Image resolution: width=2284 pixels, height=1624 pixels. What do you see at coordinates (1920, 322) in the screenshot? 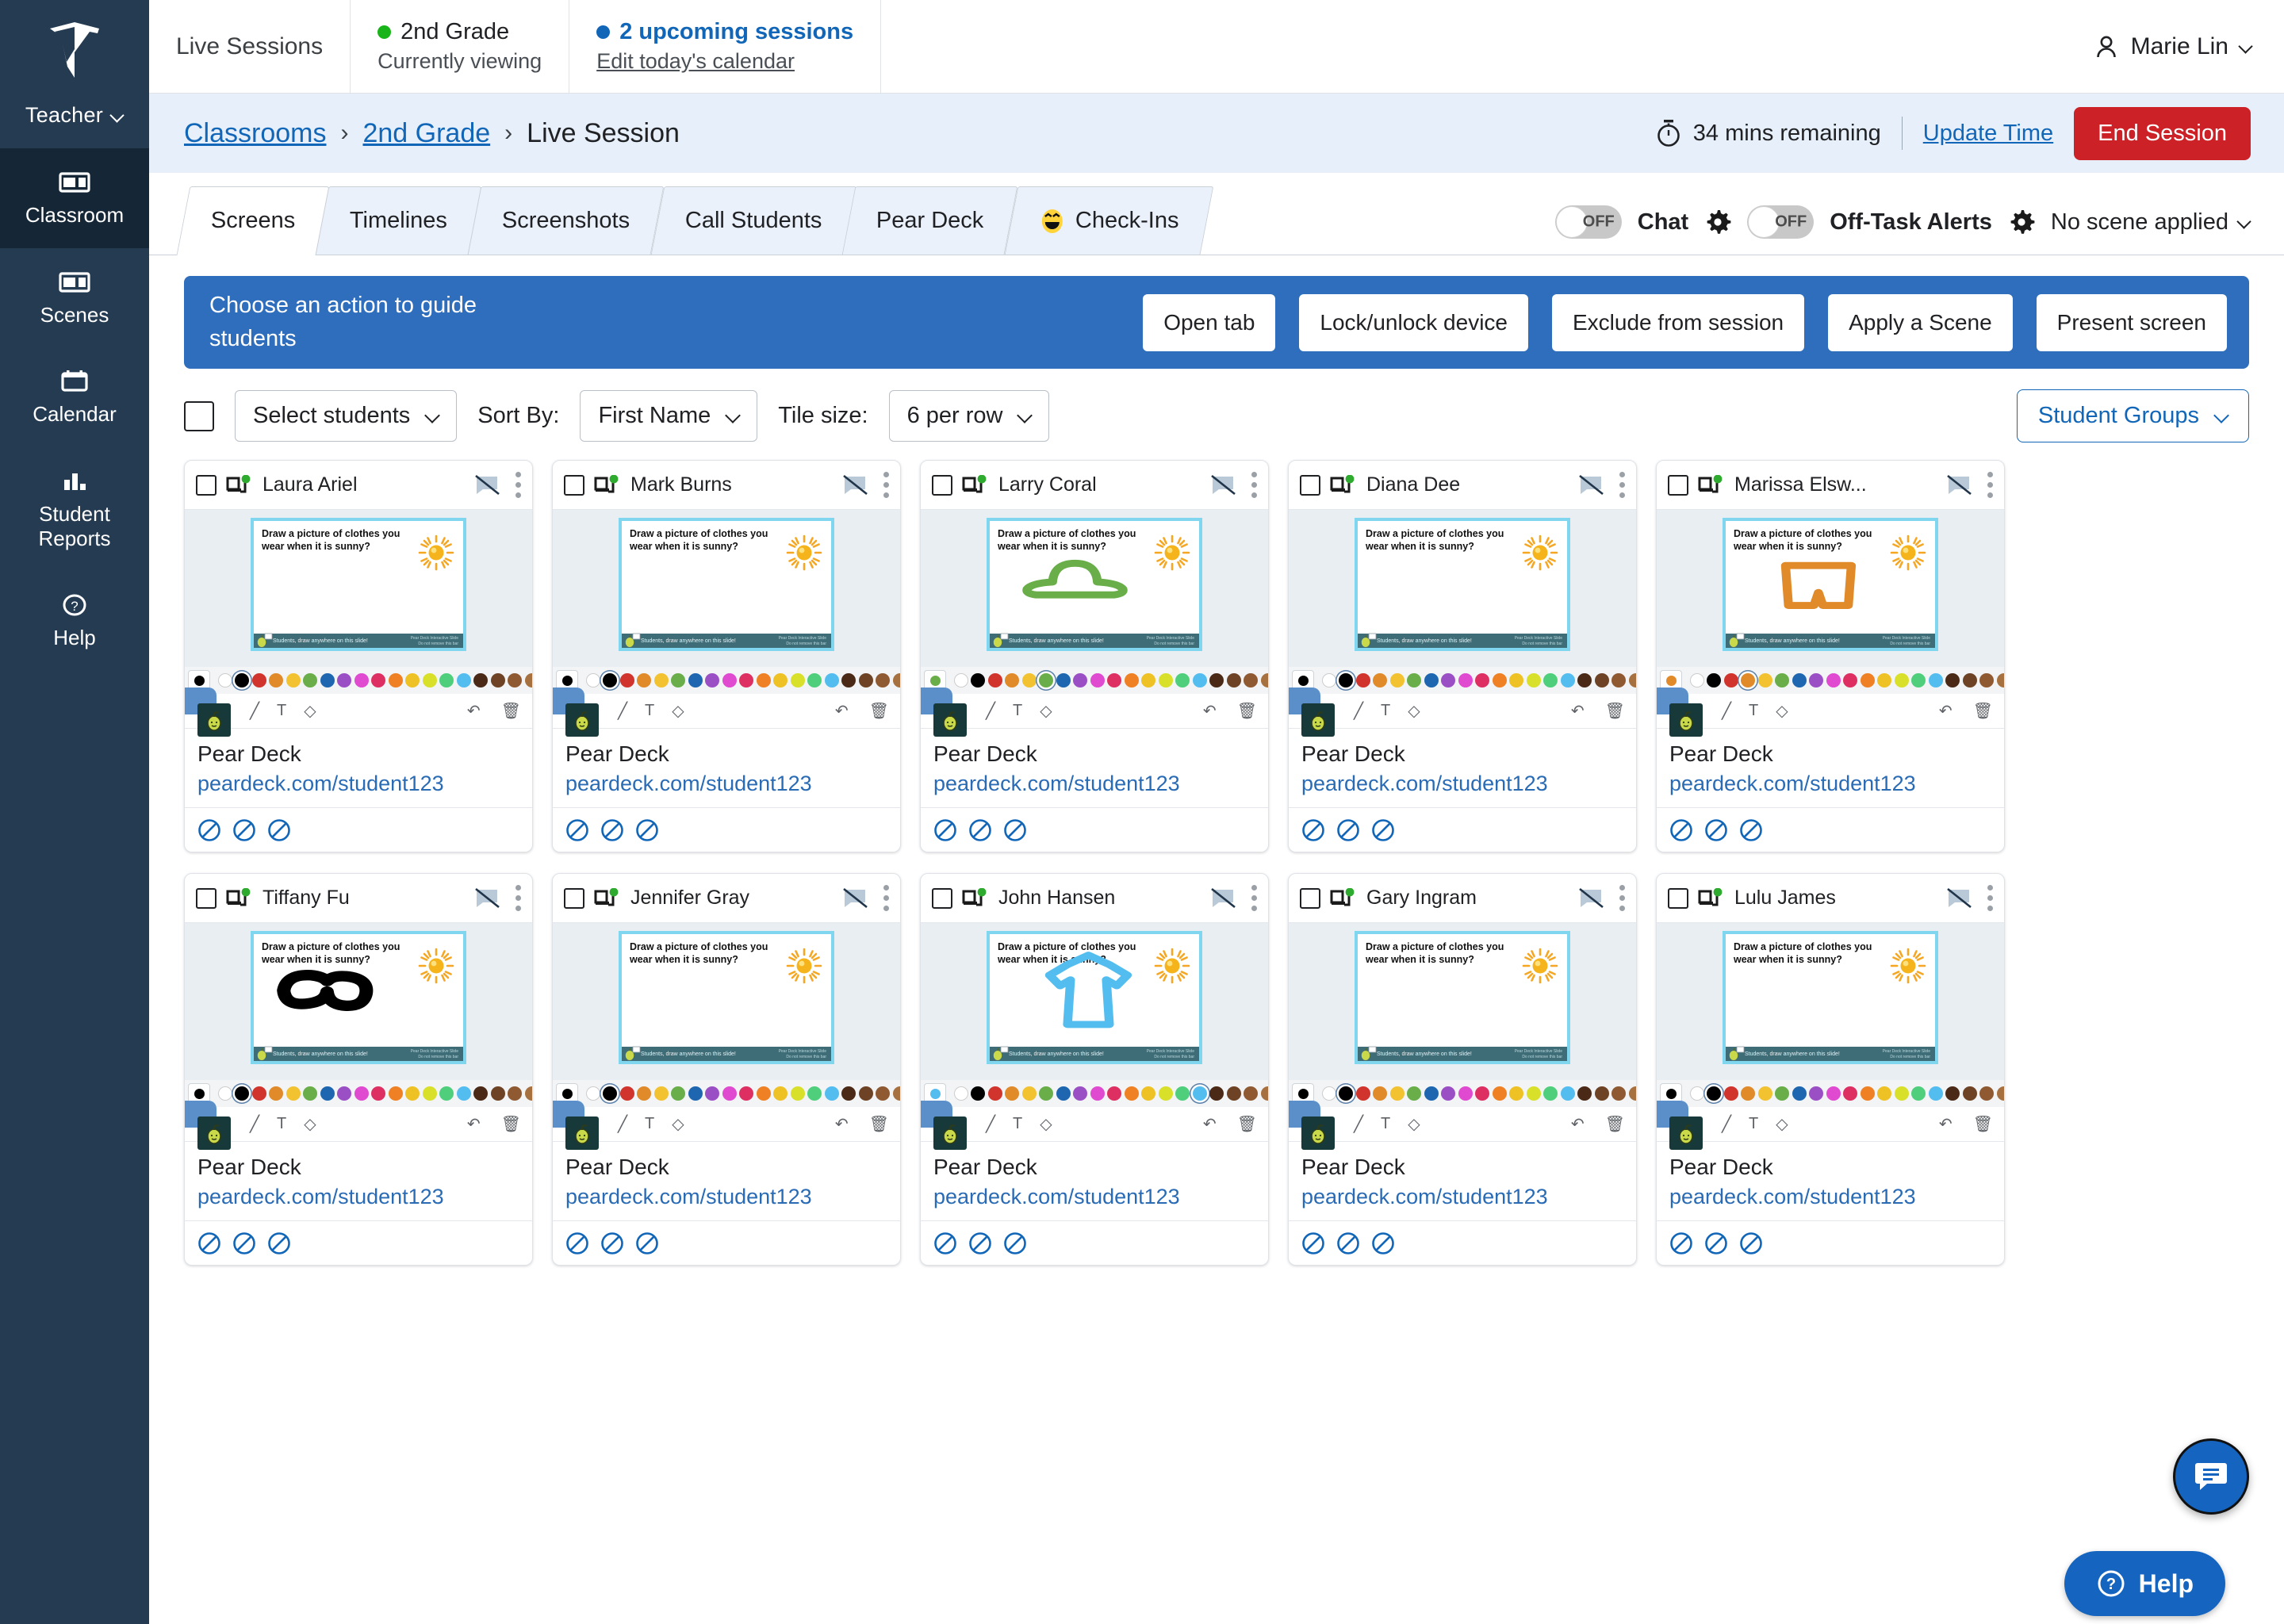
I see `apply-a-scene-button: Apply a Scene` at bounding box center [1920, 322].